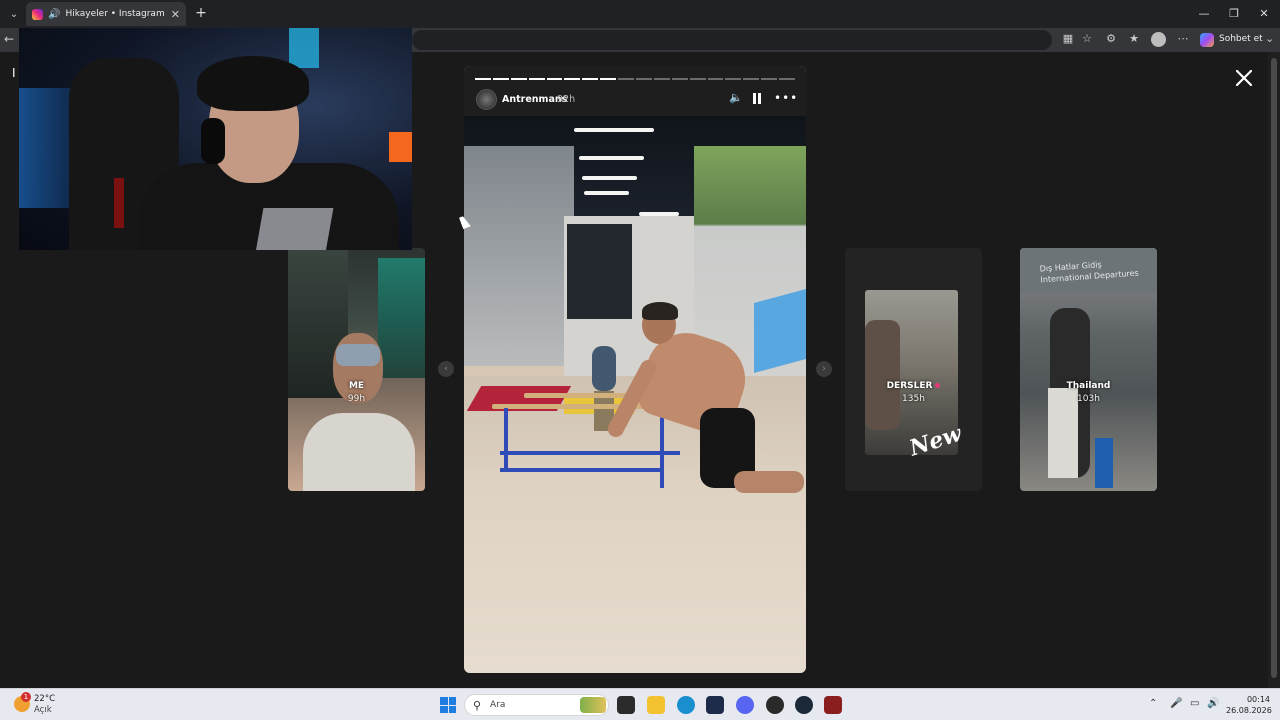 The width and height of the screenshot is (1280, 720). I want to click on unseen-dot-icon, so click(938, 385).